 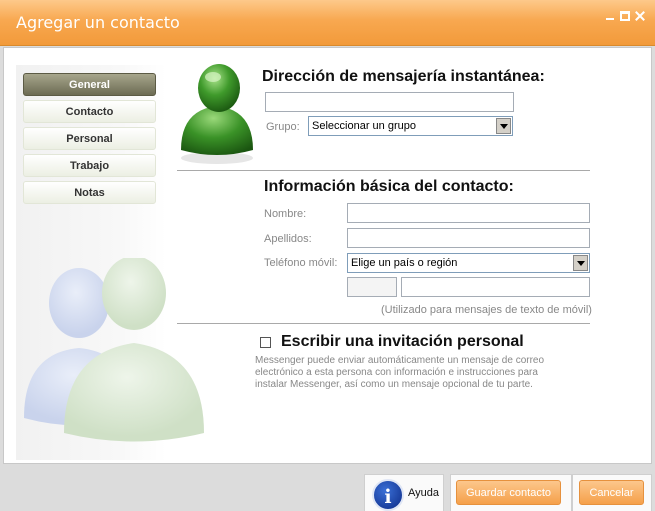 I want to click on cancel-button: Cancelar, so click(x=611, y=492).